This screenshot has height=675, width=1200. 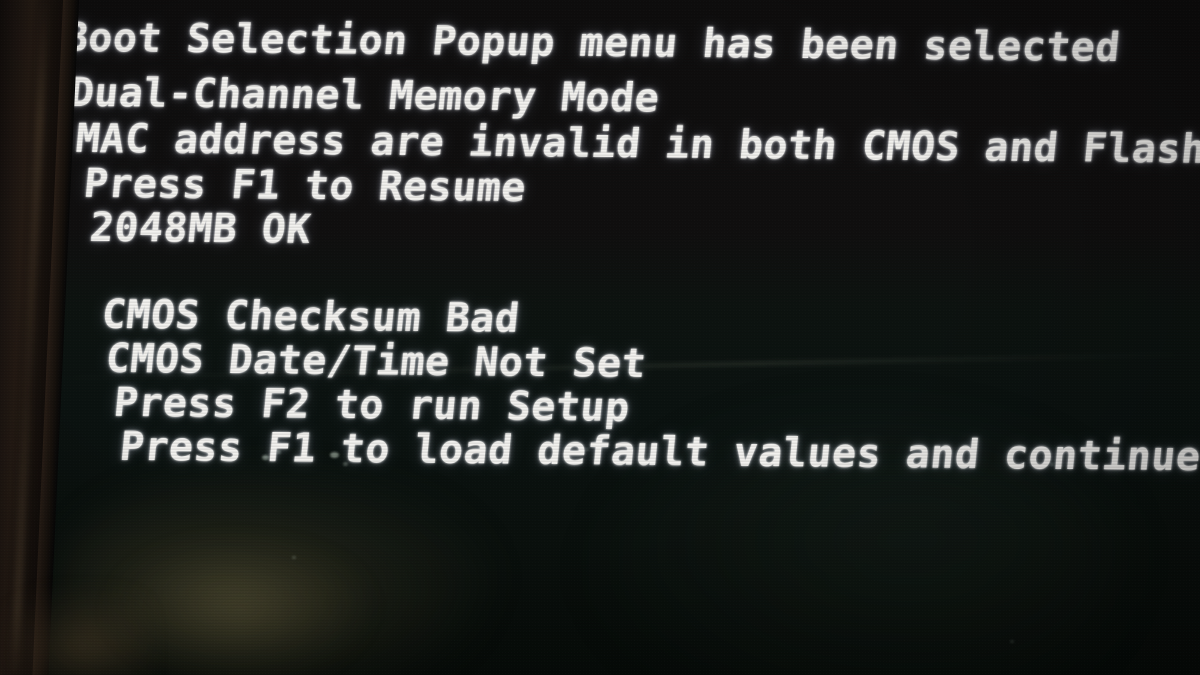 I want to click on post-line-cmos-checksum: CMOS Checksum Bad, so click(x=310, y=317).